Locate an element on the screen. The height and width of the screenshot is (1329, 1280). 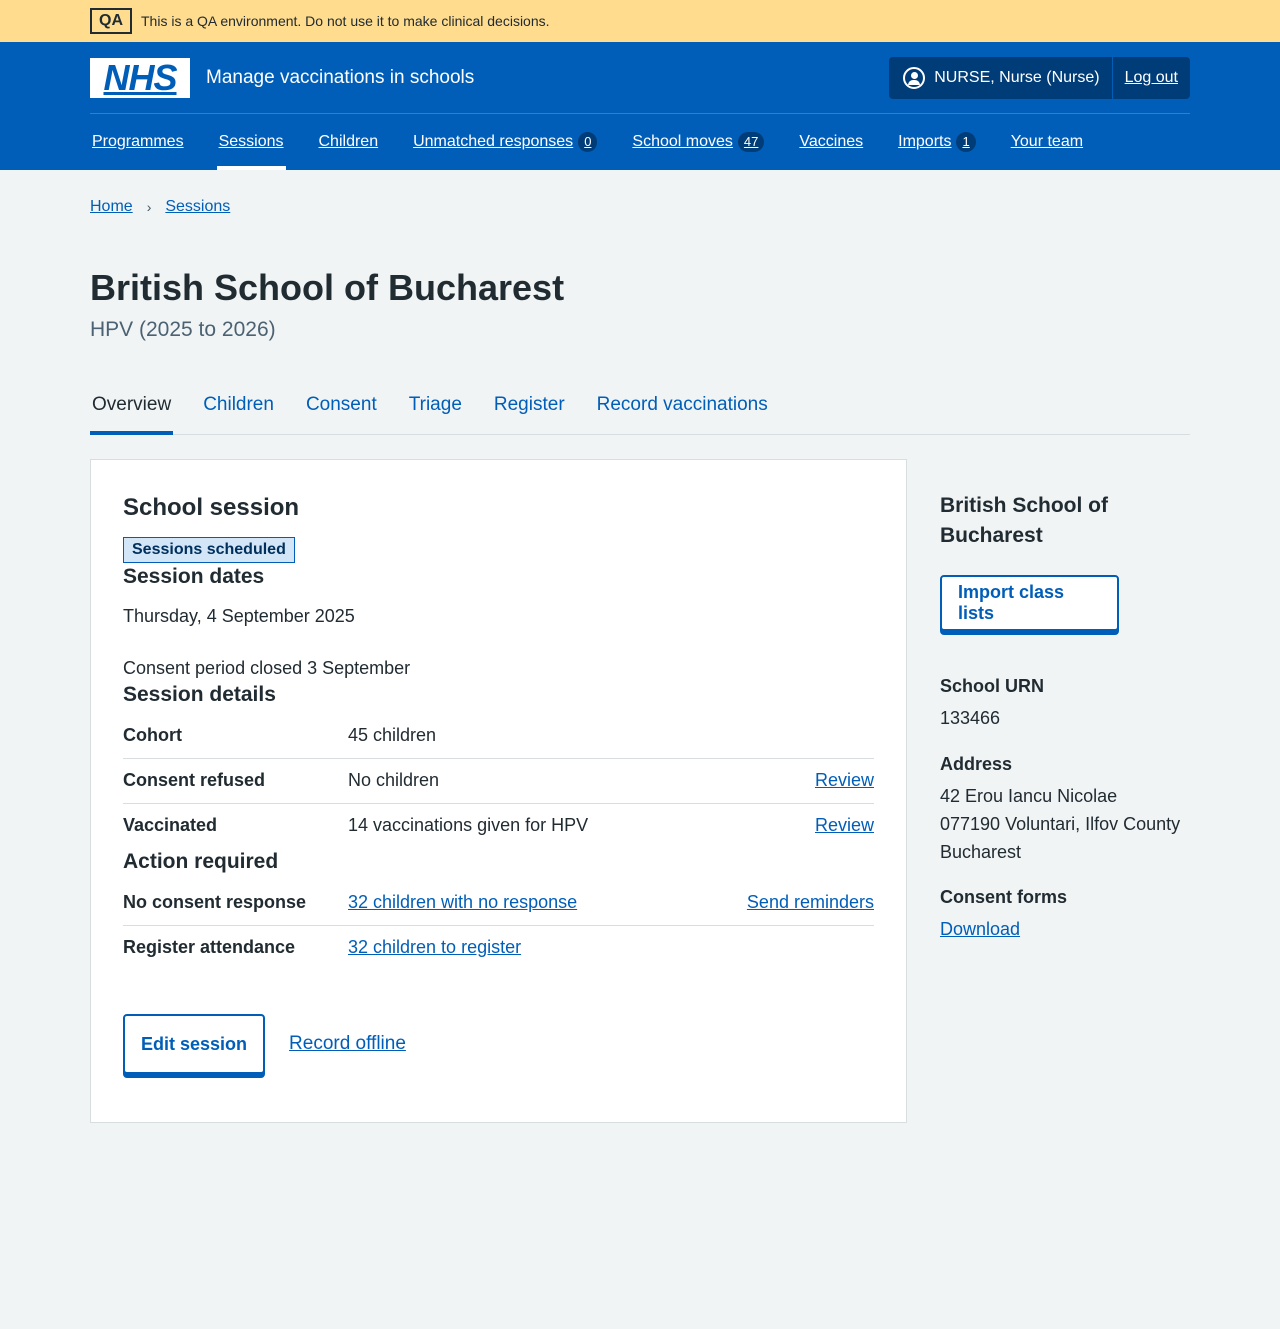
nhs-logo: NHS is located at coordinates (140, 77).